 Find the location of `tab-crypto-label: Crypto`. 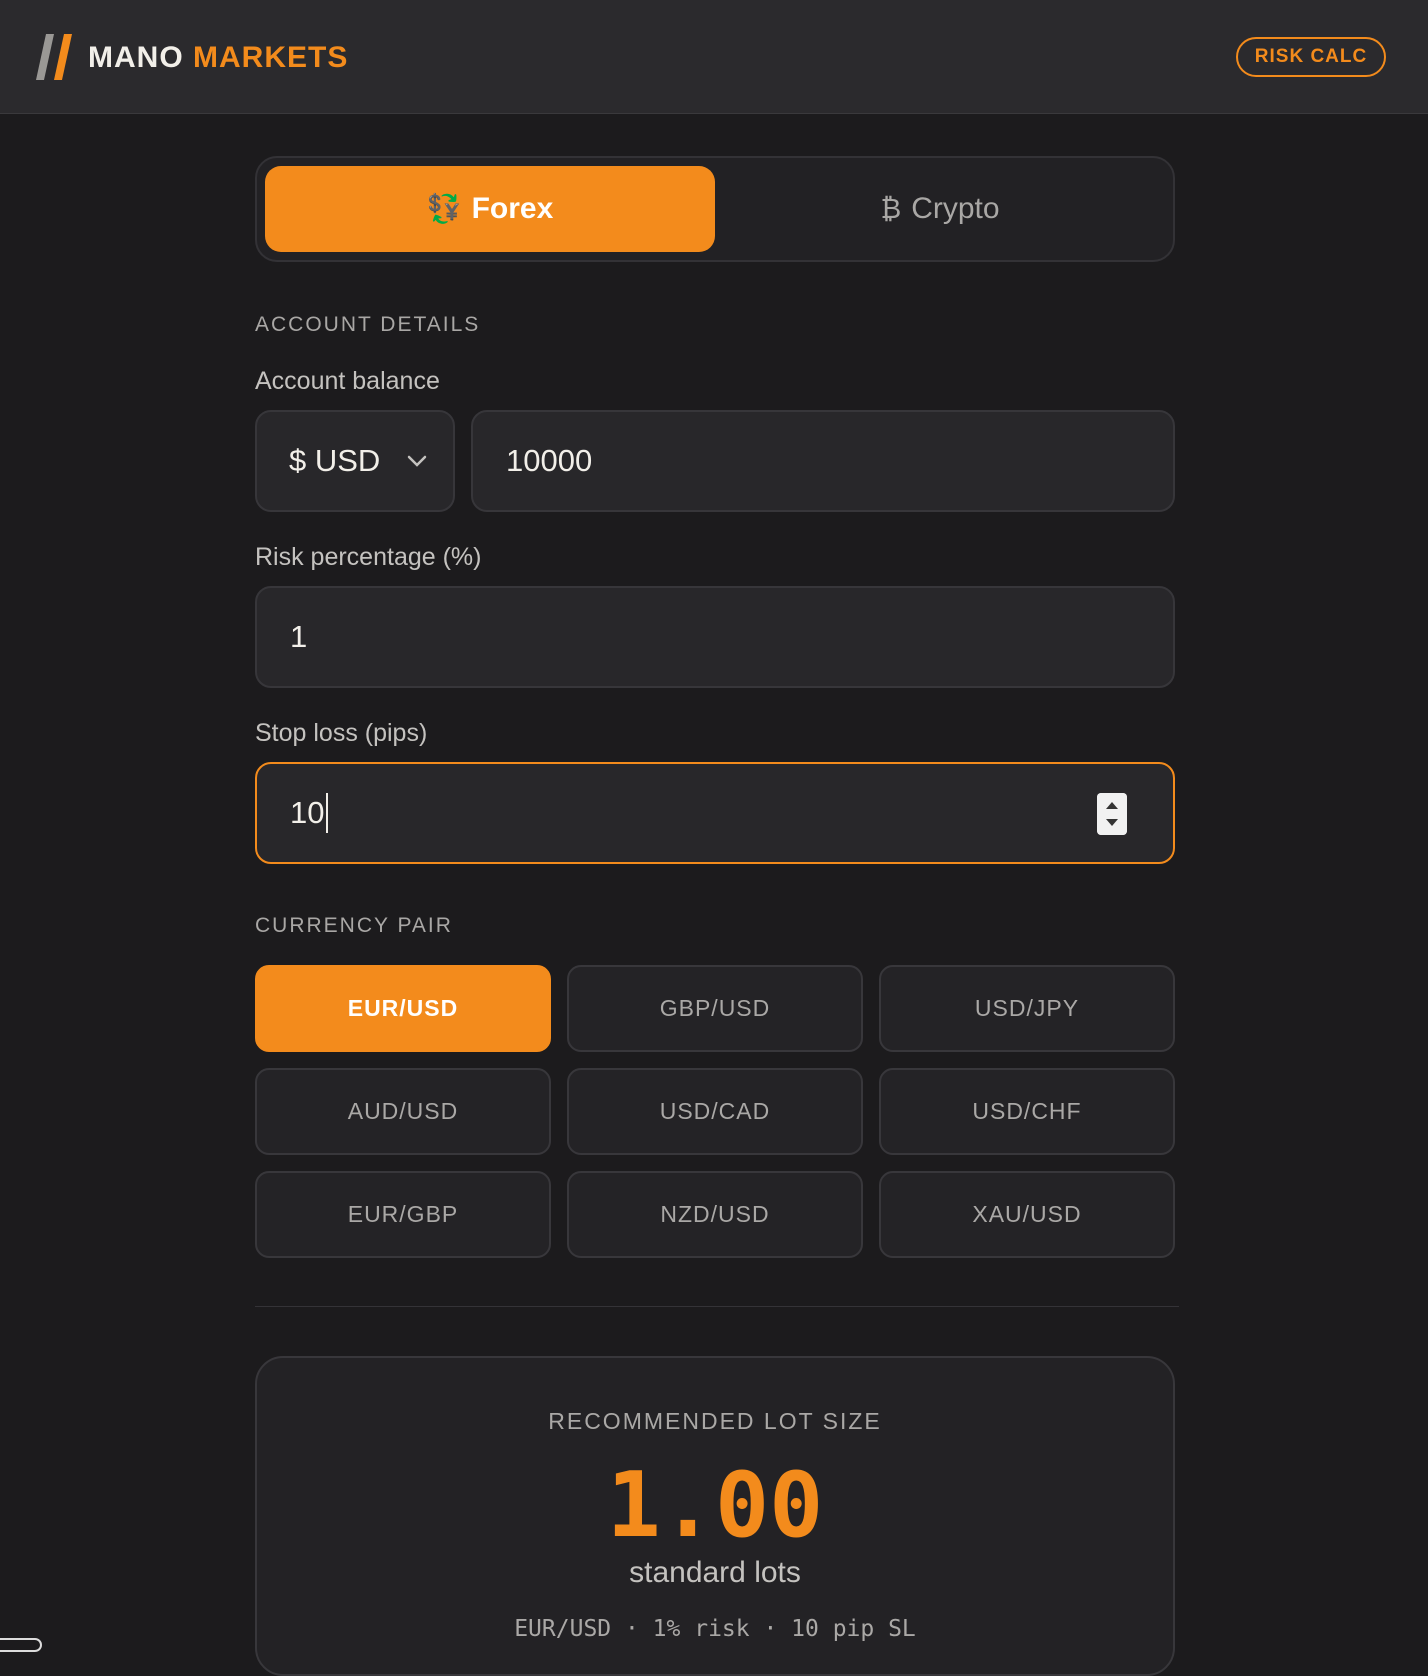

tab-crypto-label: Crypto is located at coordinates (955, 208).